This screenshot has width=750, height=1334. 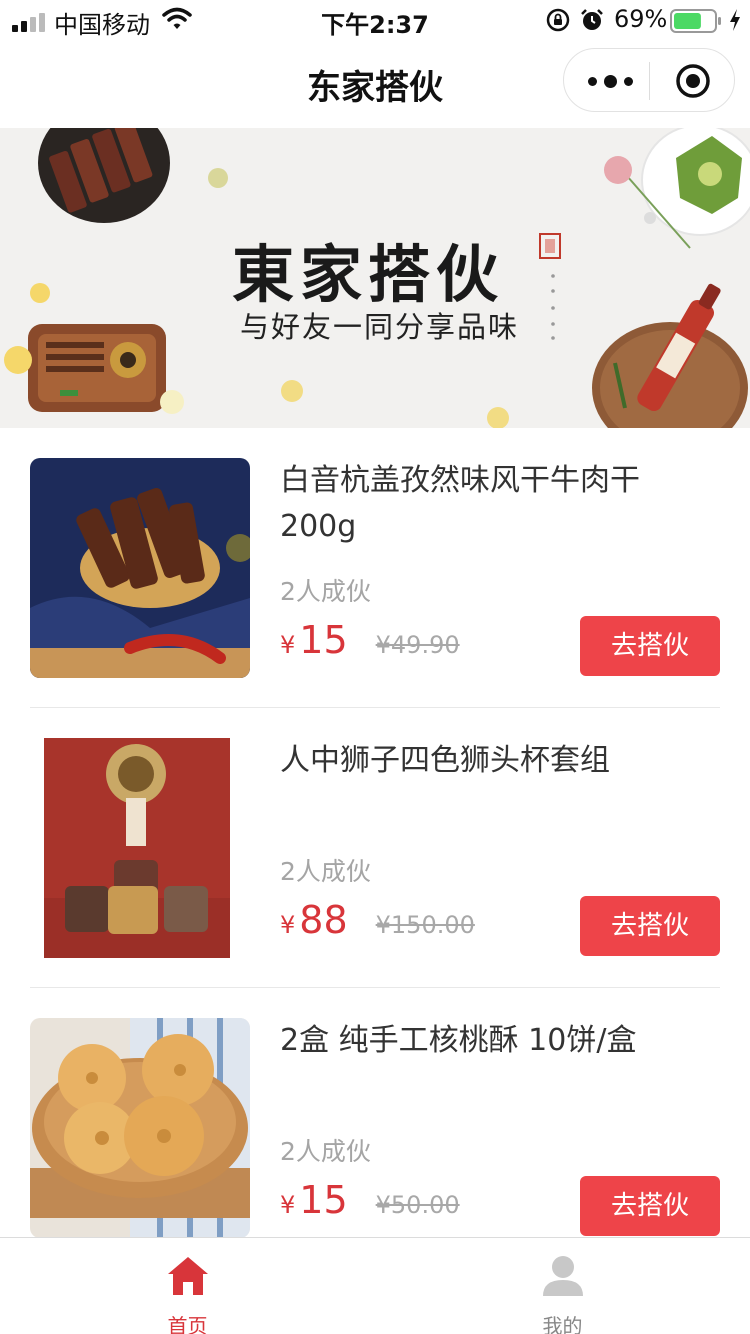 What do you see at coordinates (460, 503) in the screenshot?
I see `product-name: 白音杭盖孜然味风干牛肉干200g` at bounding box center [460, 503].